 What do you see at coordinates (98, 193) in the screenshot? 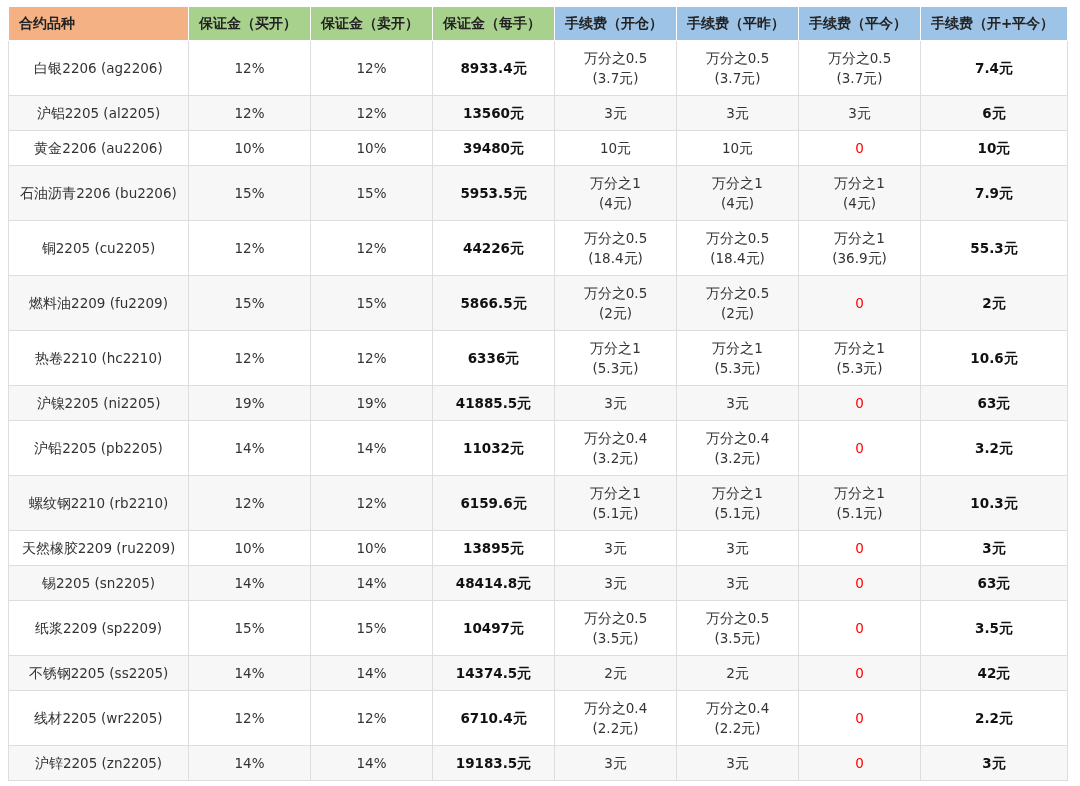
I see `table-cell: 石油沥青2206 (bu2206)` at bounding box center [98, 193].